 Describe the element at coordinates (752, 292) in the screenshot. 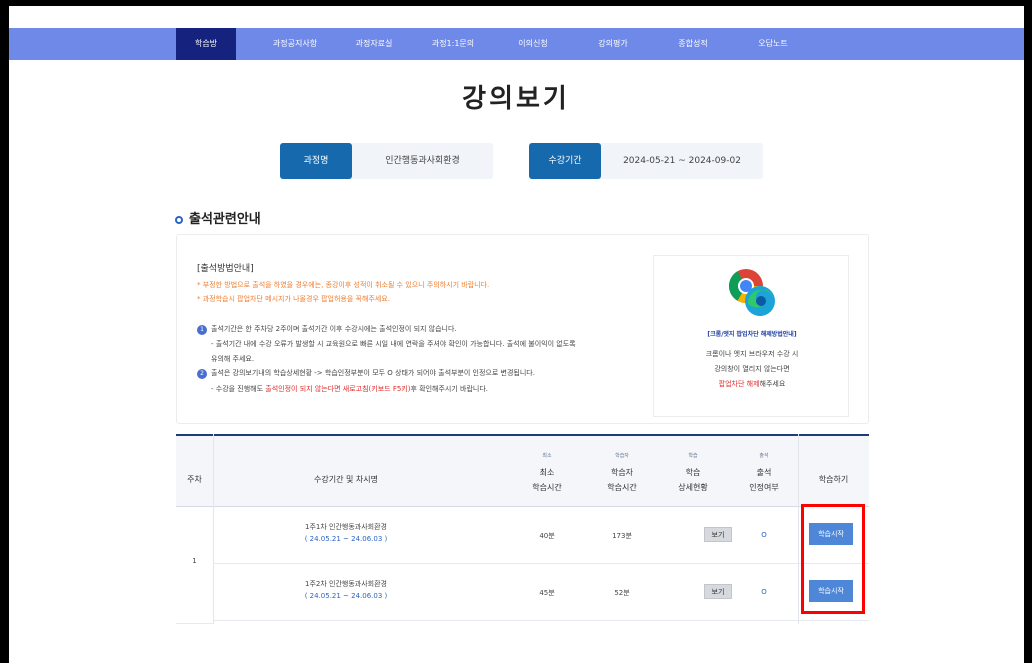

I see `chrome-edge-logo-icon` at that location.